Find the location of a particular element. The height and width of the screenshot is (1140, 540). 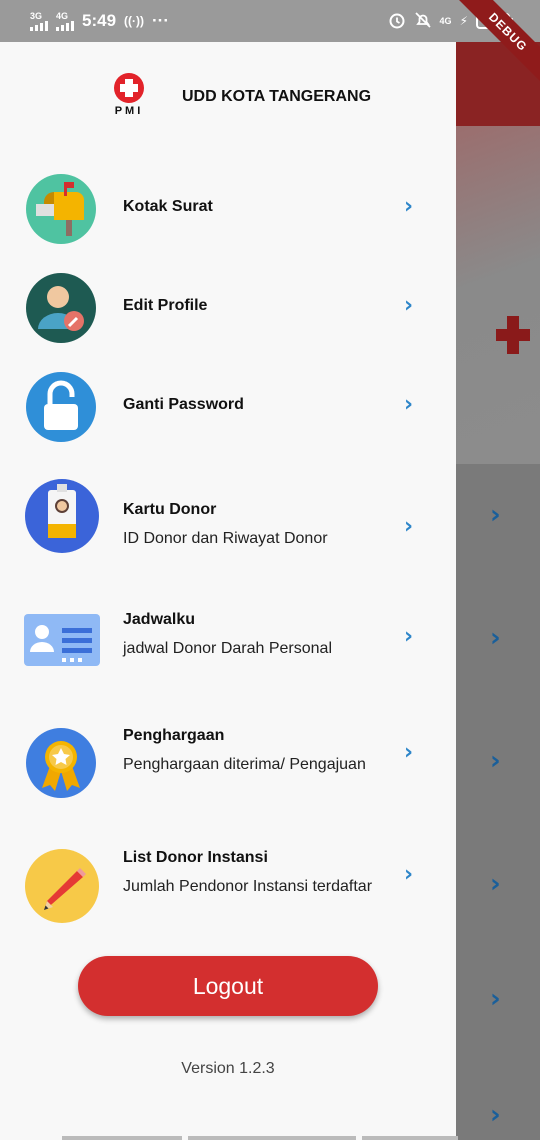

logout-button: Logout is located at coordinates (228, 986).